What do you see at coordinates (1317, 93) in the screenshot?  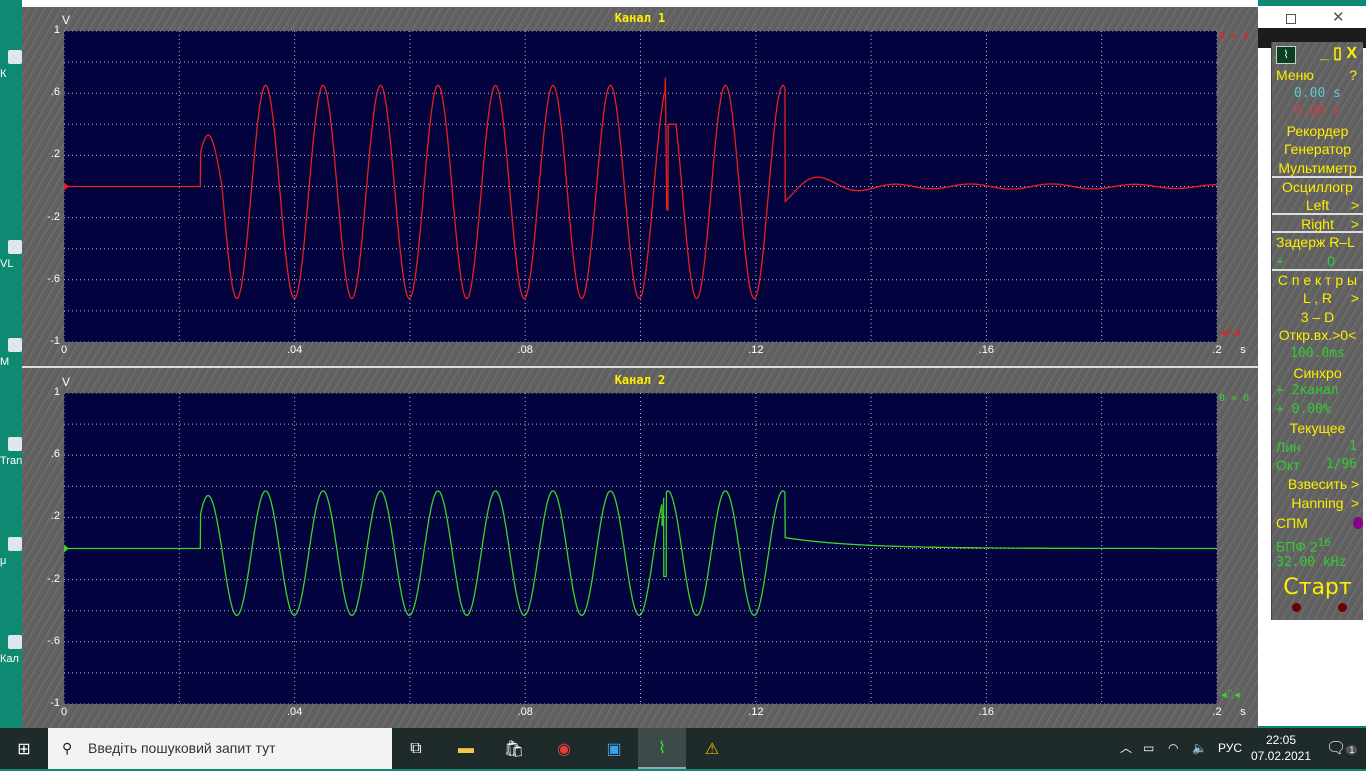 I see `time-readout-1: 0.00 s` at bounding box center [1317, 93].